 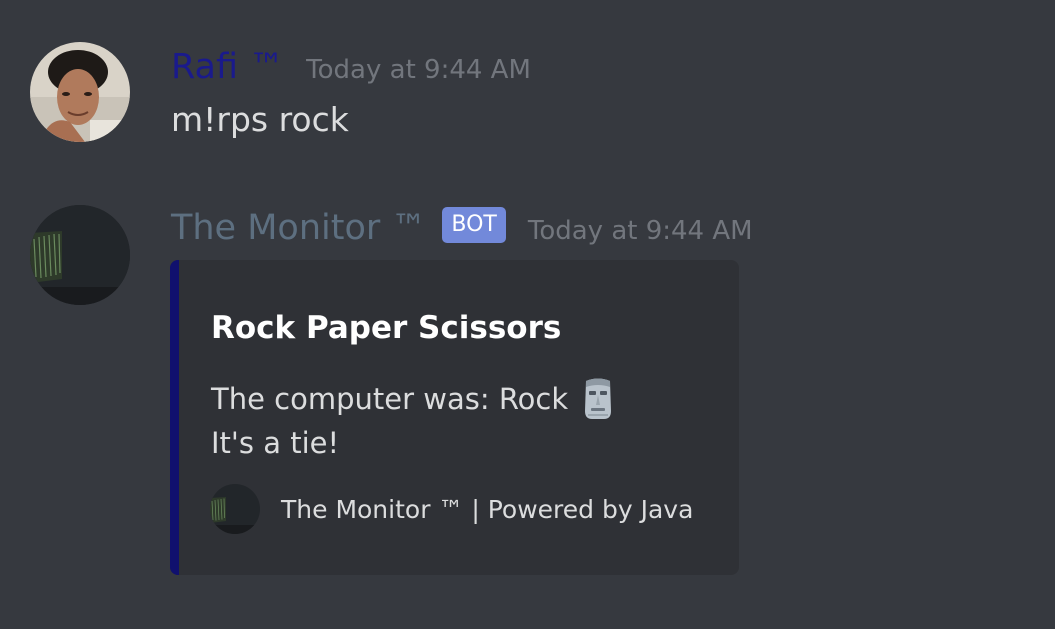 What do you see at coordinates (298, 228) in the screenshot?
I see `bot-username: The Monitor ™` at bounding box center [298, 228].